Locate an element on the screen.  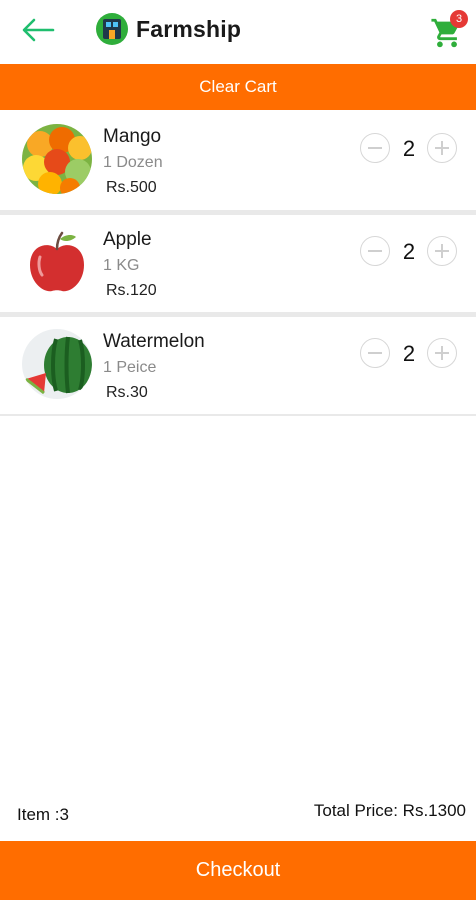
item-name: Watermelon is located at coordinates (154, 341).